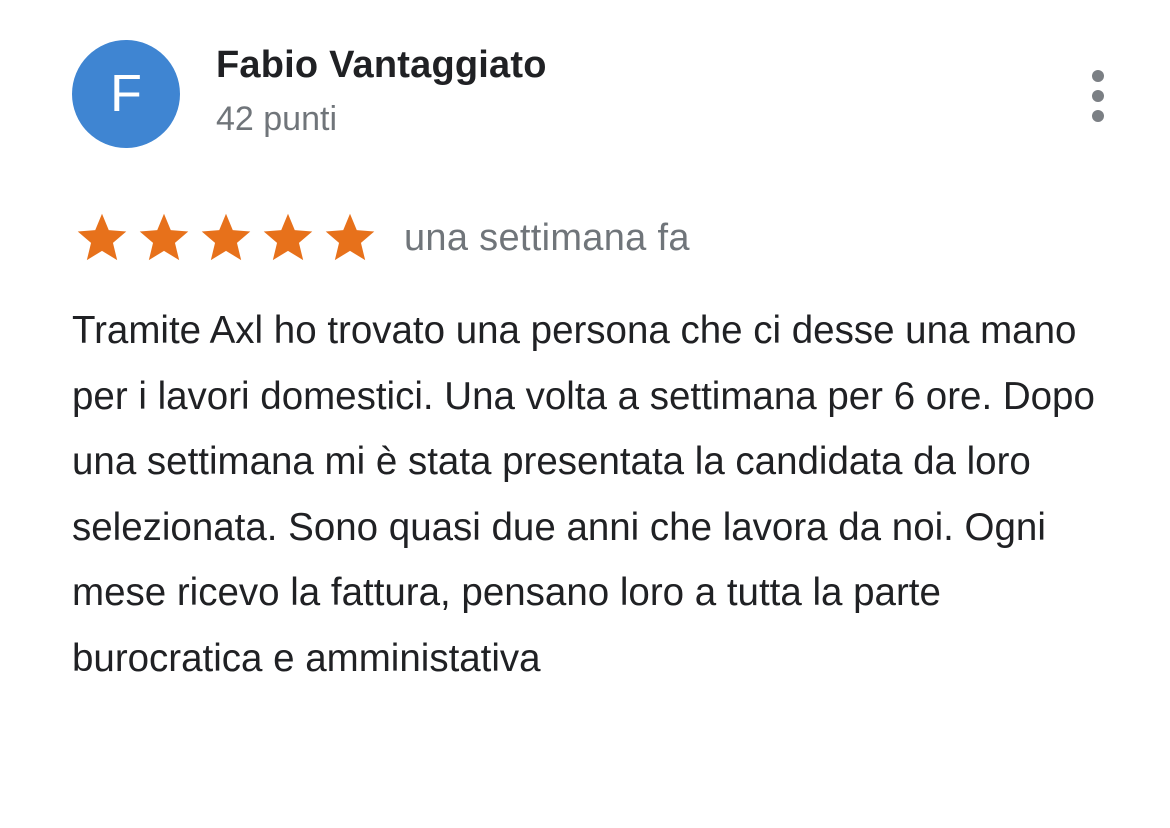 The height and width of the screenshot is (828, 1170). What do you see at coordinates (381, 65) in the screenshot?
I see `author-name: Fabio Vantaggiato` at bounding box center [381, 65].